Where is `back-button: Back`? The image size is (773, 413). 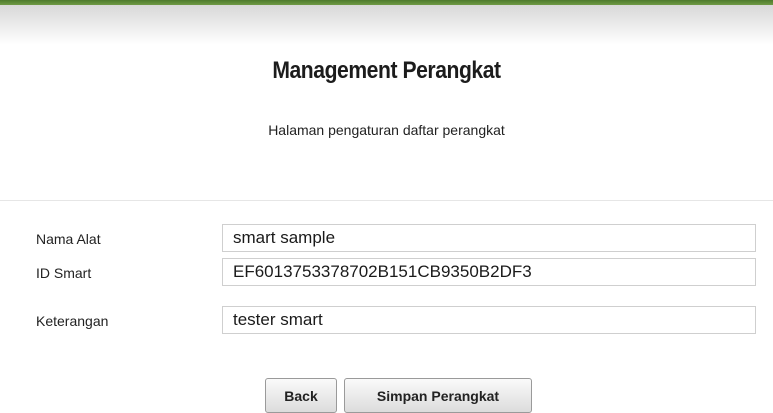
back-button: Back is located at coordinates (301, 395).